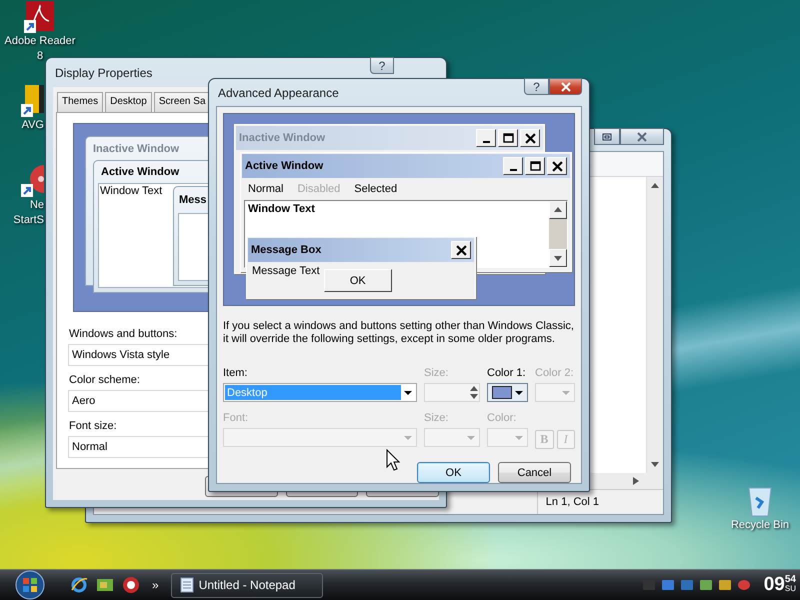 The image size is (800, 600). I want to click on clock-minute: 54, so click(790, 579).